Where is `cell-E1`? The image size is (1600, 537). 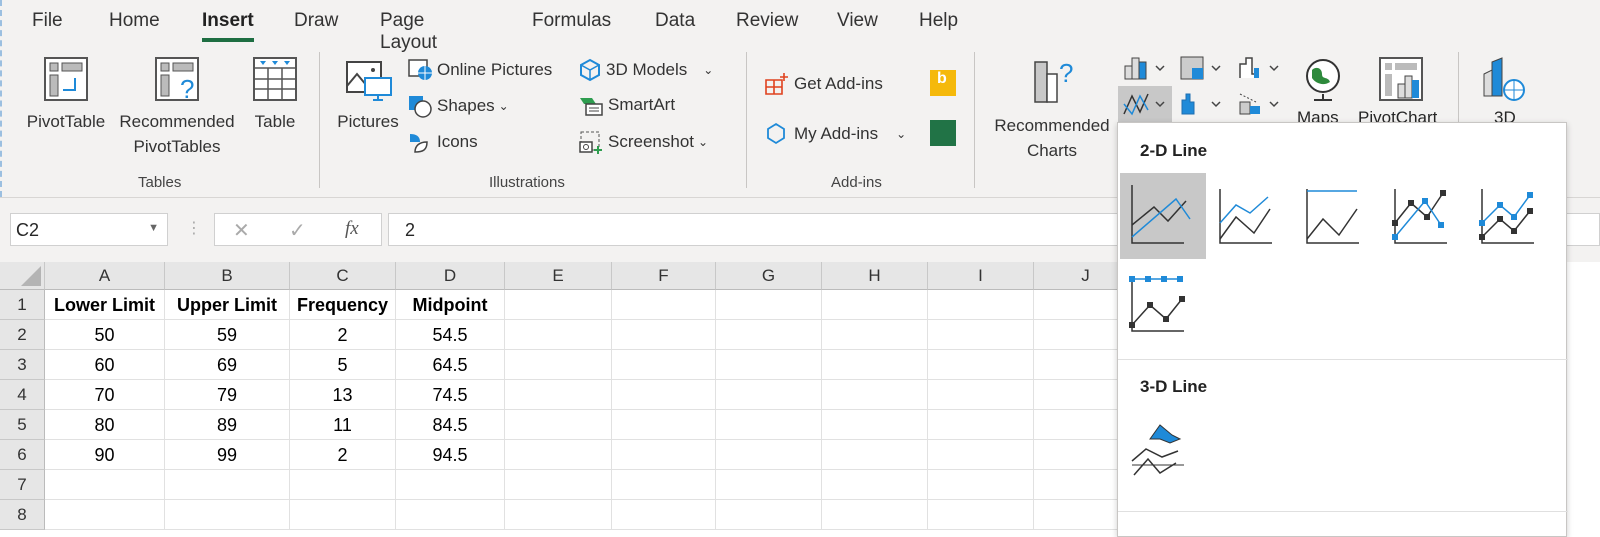 cell-E1 is located at coordinates (558, 305).